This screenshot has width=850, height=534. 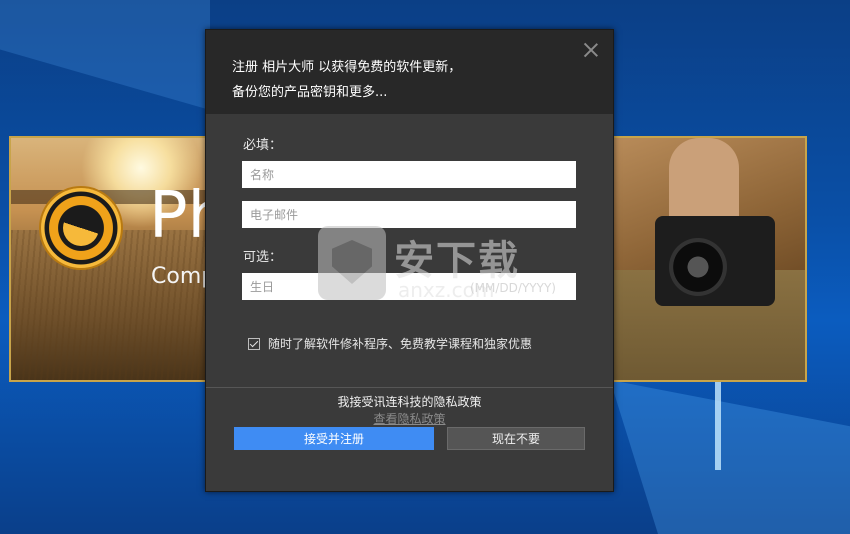 I want to click on camera-icon, so click(x=715, y=261).